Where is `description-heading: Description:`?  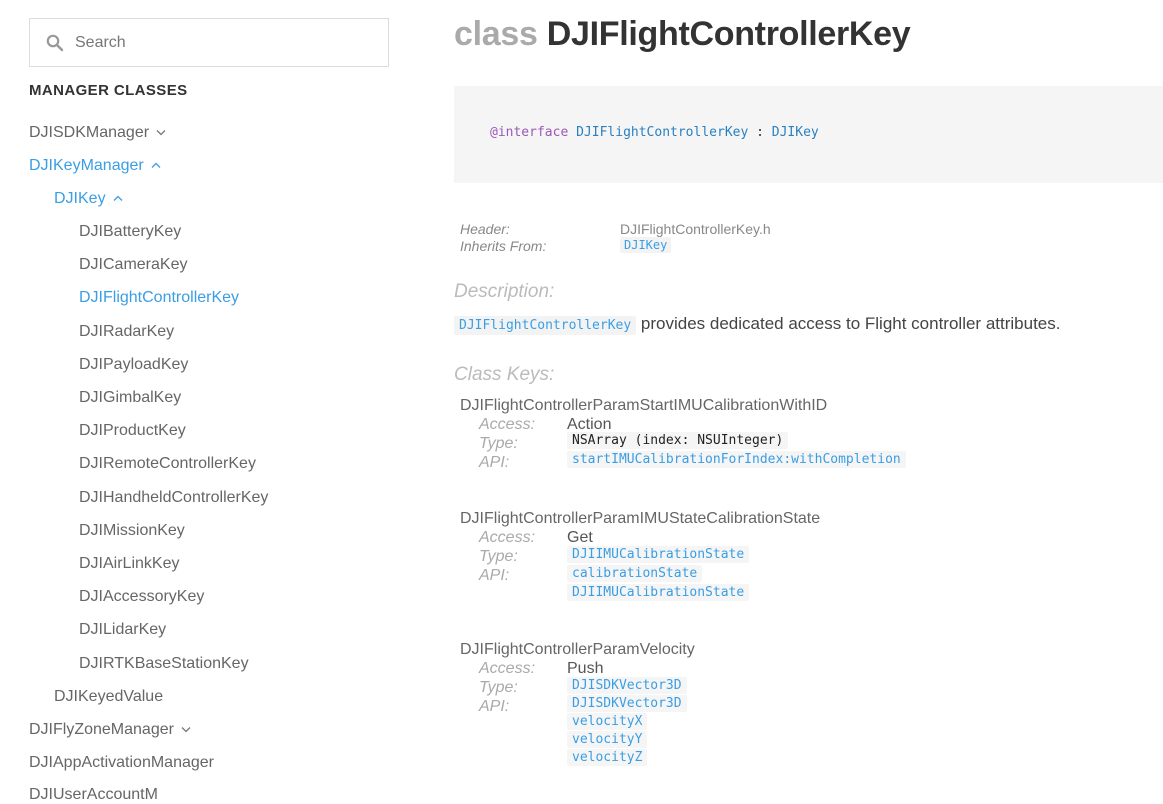 description-heading: Description: is located at coordinates (504, 291).